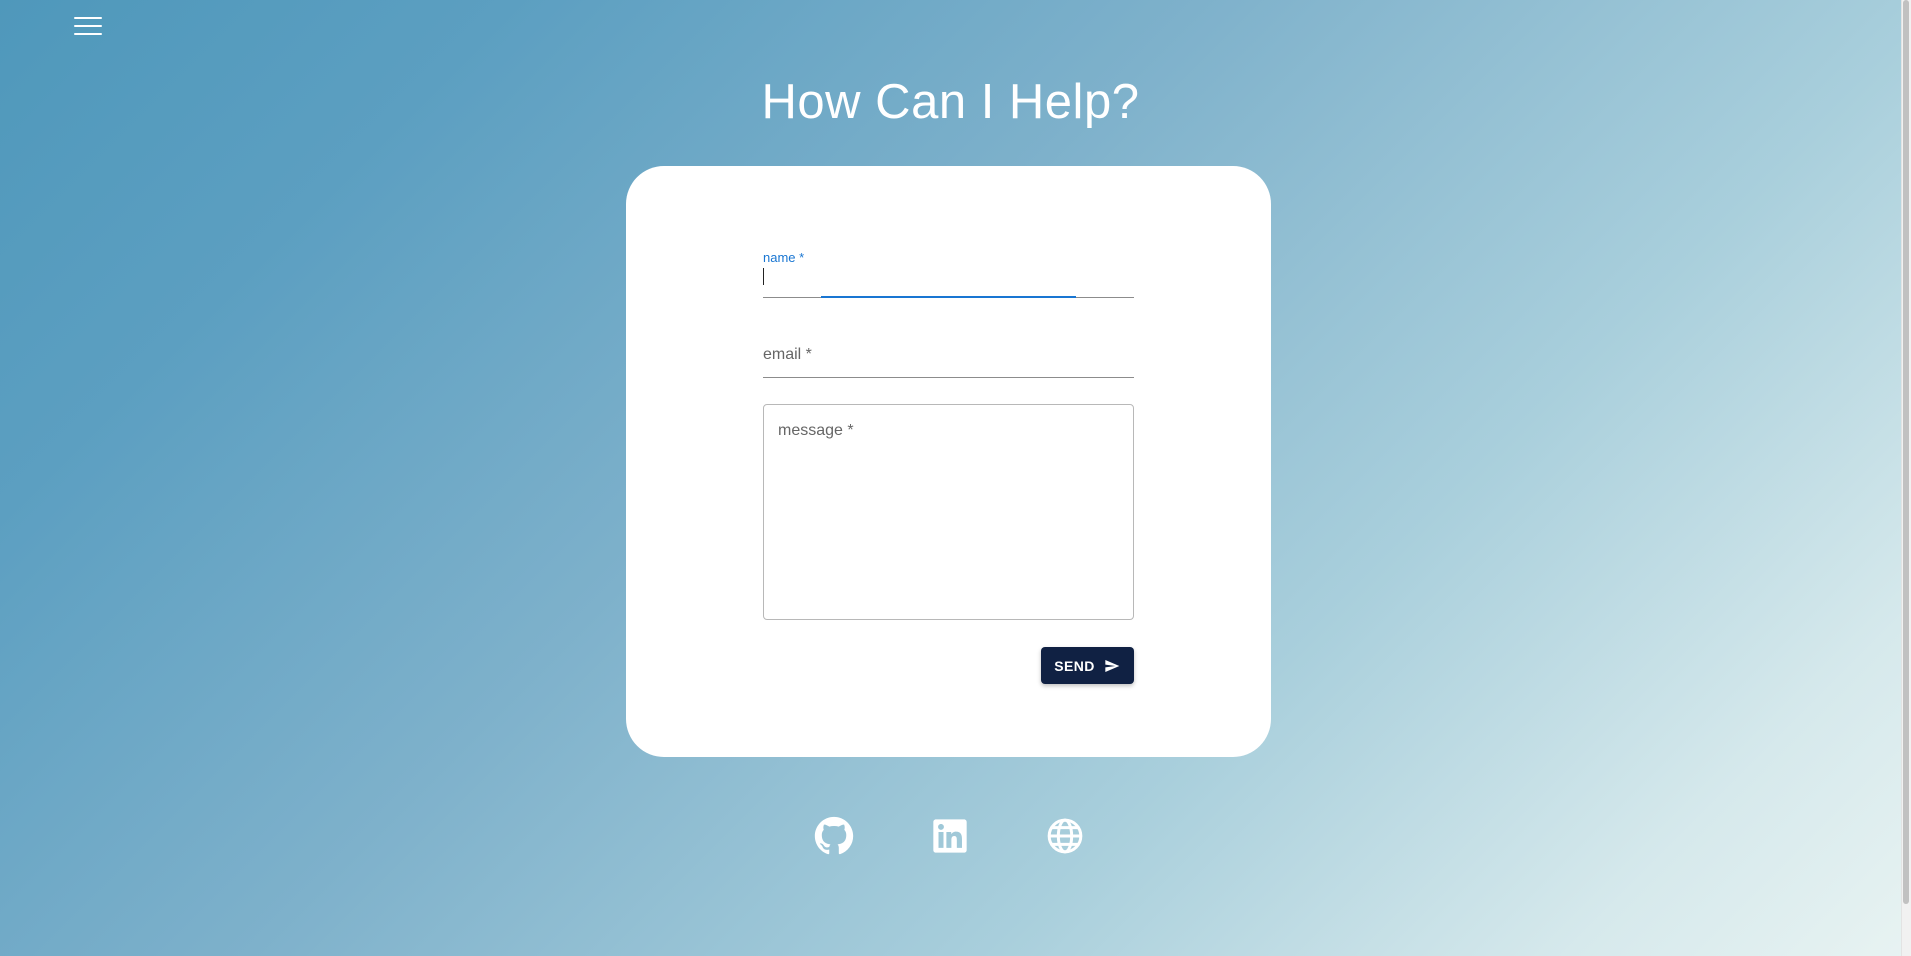 The image size is (1911, 956). Describe the element at coordinates (948, 297) in the screenshot. I see `name-field-focus-indicator` at that location.